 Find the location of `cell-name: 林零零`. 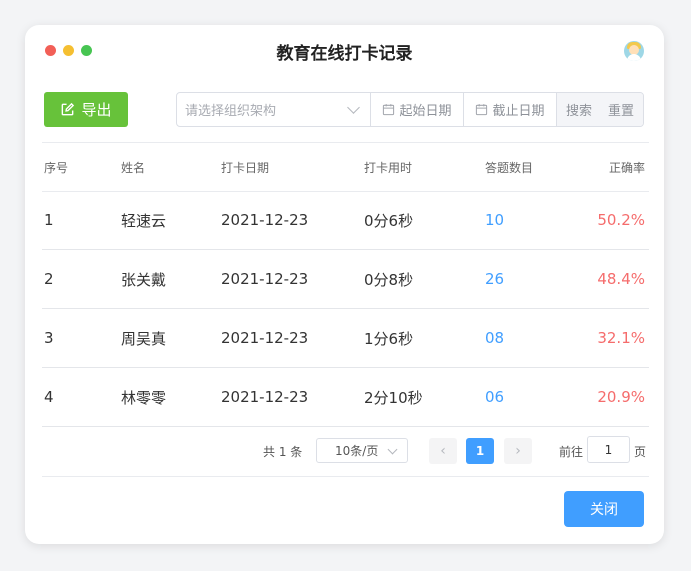

cell-name: 林零零 is located at coordinates (144, 397).